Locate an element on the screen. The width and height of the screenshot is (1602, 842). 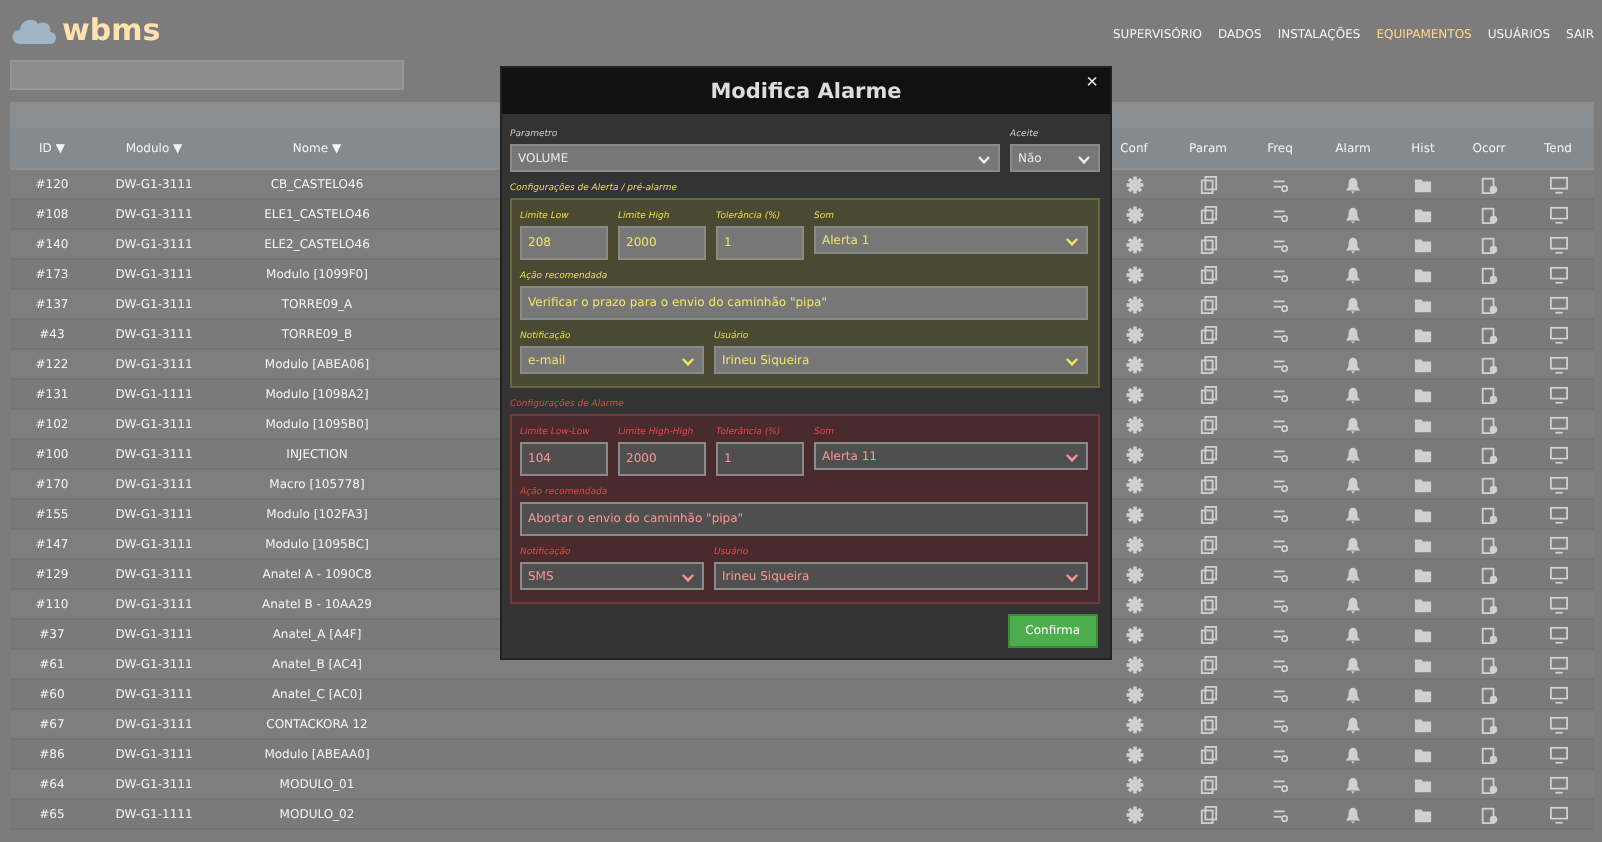
search-field is located at coordinates (207, 75).